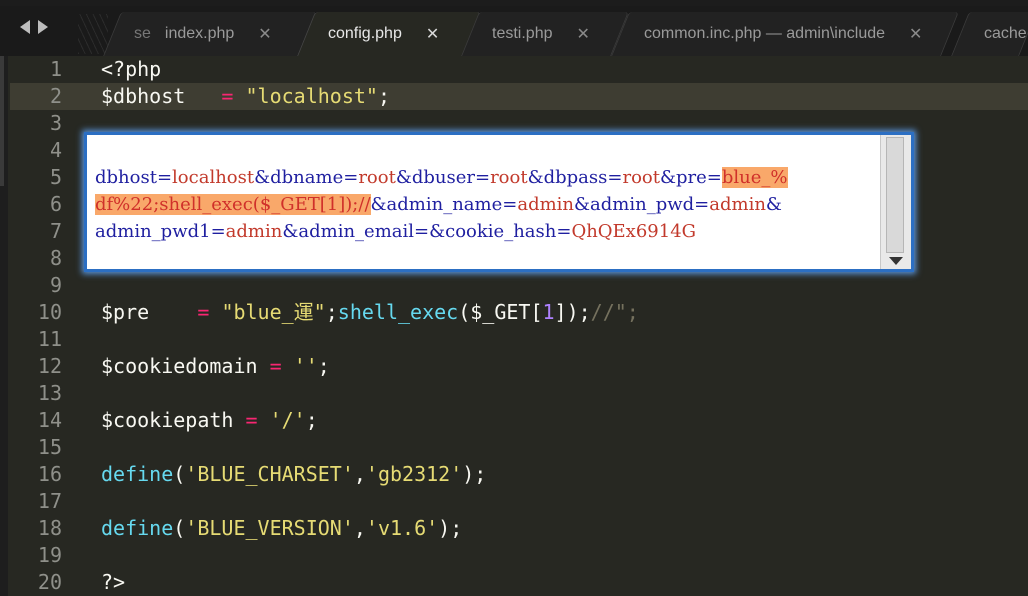  I want to click on tab-common-inc-php: common.inc.php — admin\include ✕, so click(785, 34).